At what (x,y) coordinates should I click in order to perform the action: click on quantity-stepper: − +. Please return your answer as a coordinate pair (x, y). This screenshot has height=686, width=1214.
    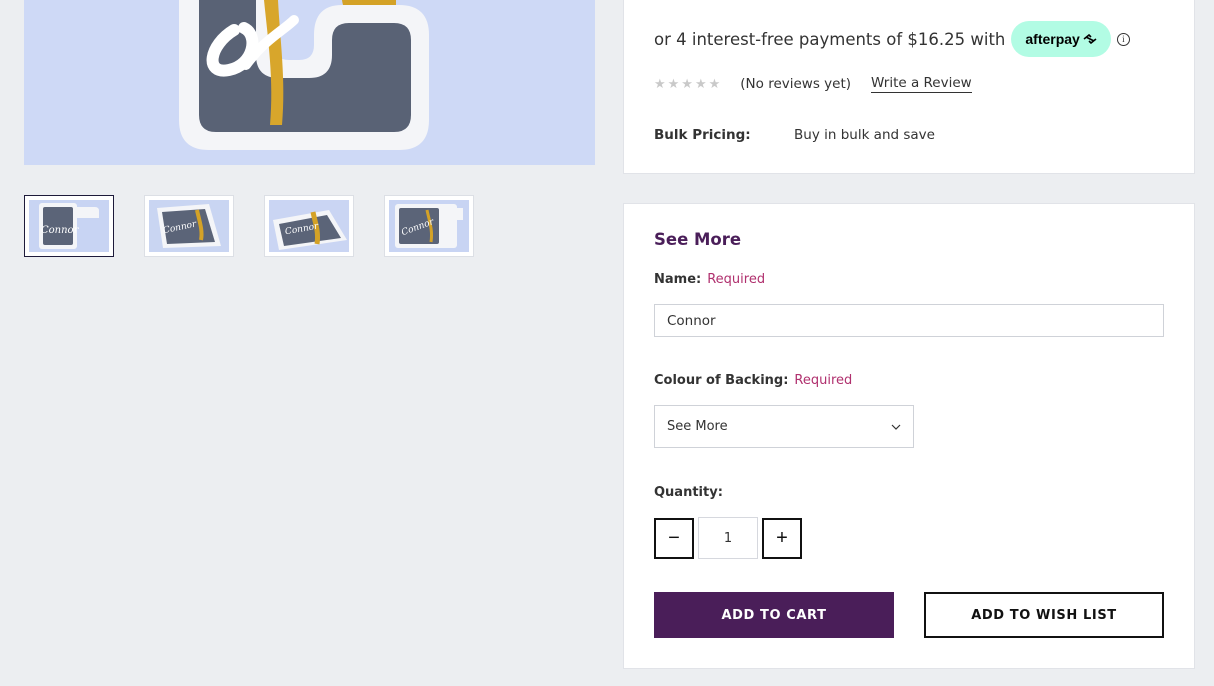
    Looking at the image, I should click on (728, 538).